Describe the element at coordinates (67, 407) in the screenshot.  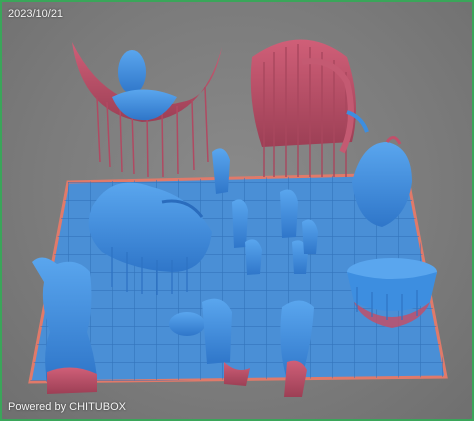
I see `powered-by-label: Powered by CHITUBOX` at that location.